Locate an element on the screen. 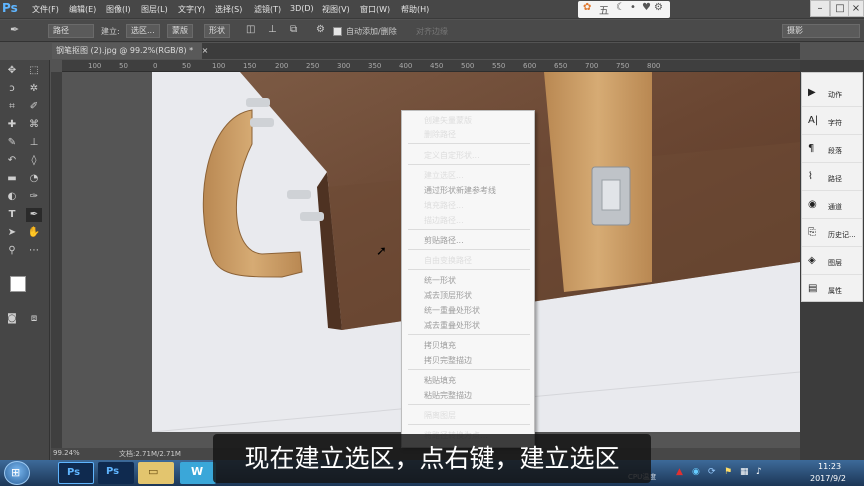  type-tool-icon: T is located at coordinates (12, 215).